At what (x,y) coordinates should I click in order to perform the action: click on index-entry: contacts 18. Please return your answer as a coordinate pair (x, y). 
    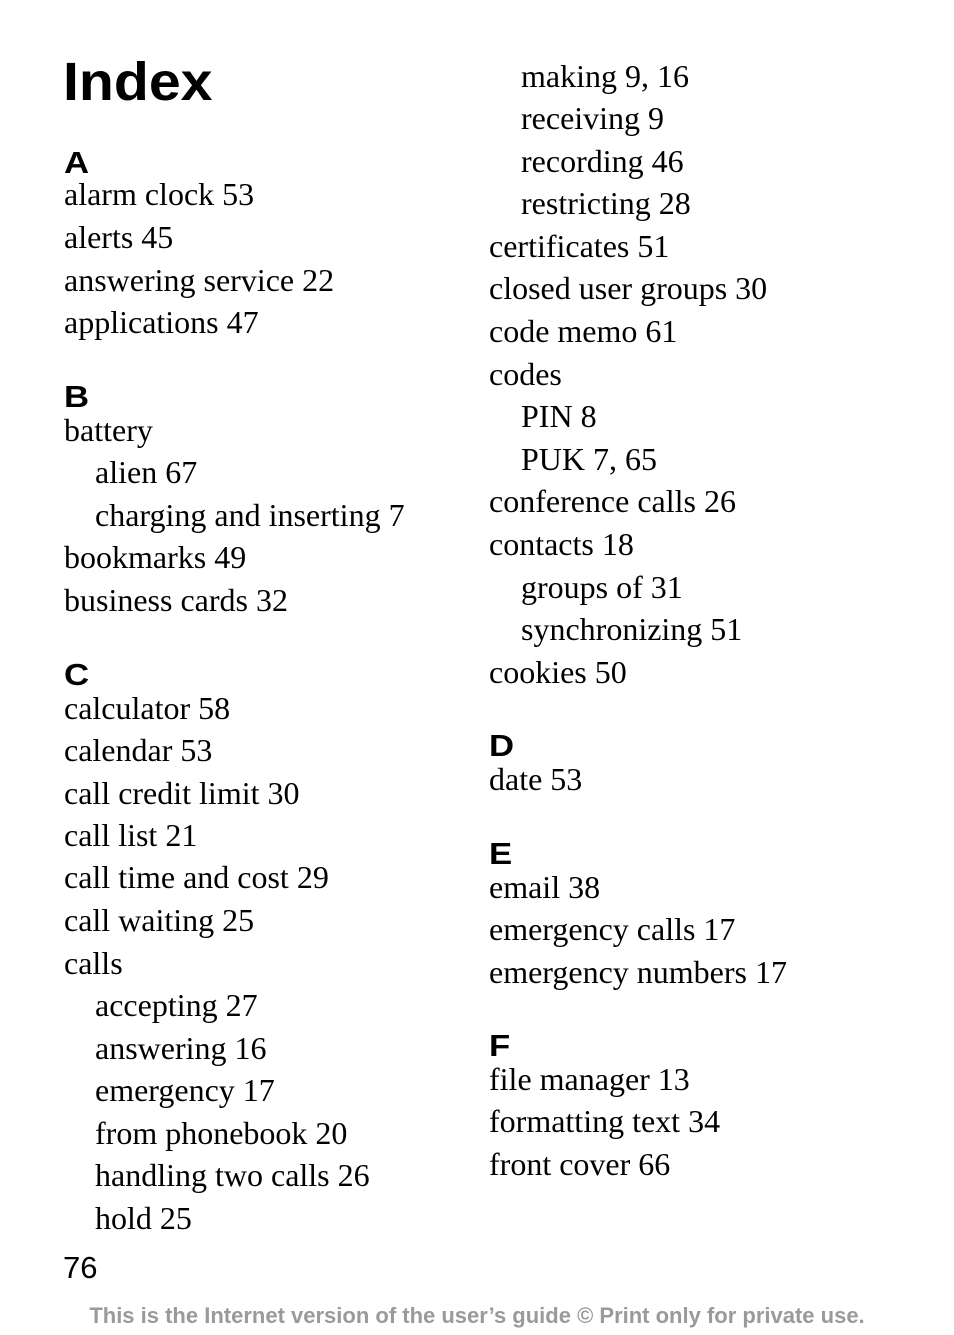
    Looking at the image, I should click on (561, 544).